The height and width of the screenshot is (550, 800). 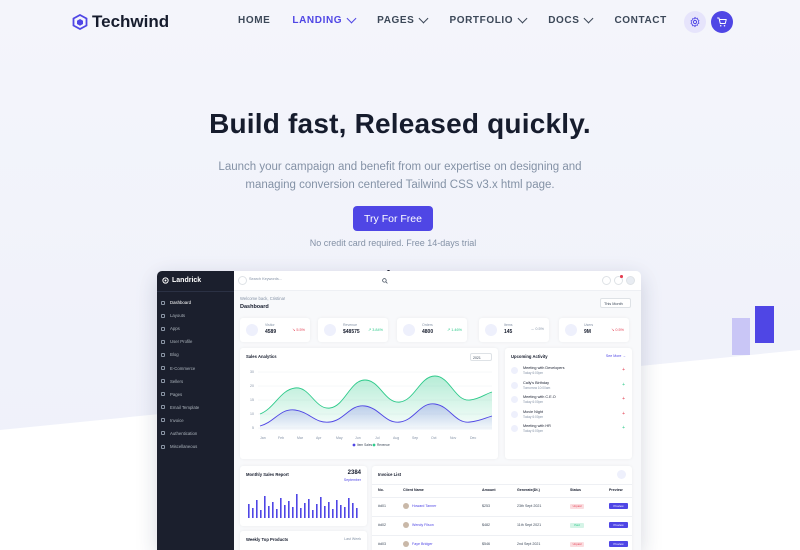 What do you see at coordinates (606, 280) in the screenshot?
I see `notification-icon` at bounding box center [606, 280].